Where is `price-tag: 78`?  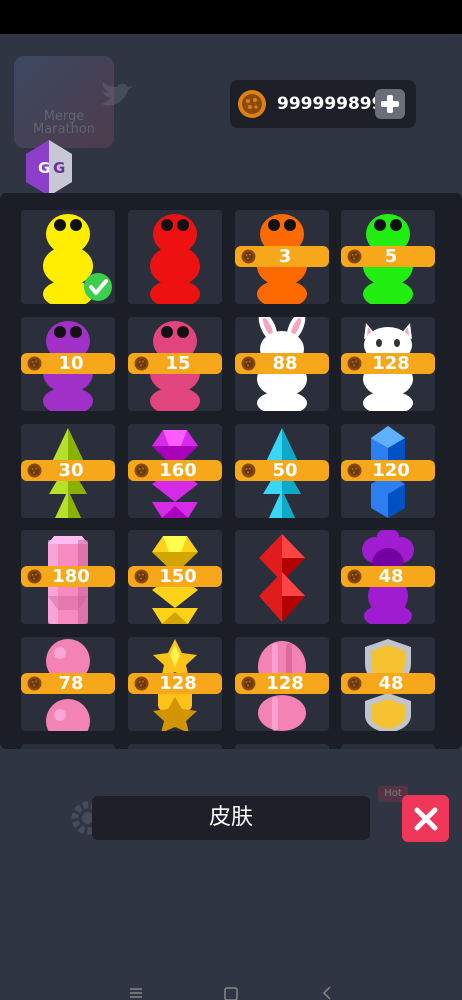
price-tag: 78 is located at coordinates (68, 683).